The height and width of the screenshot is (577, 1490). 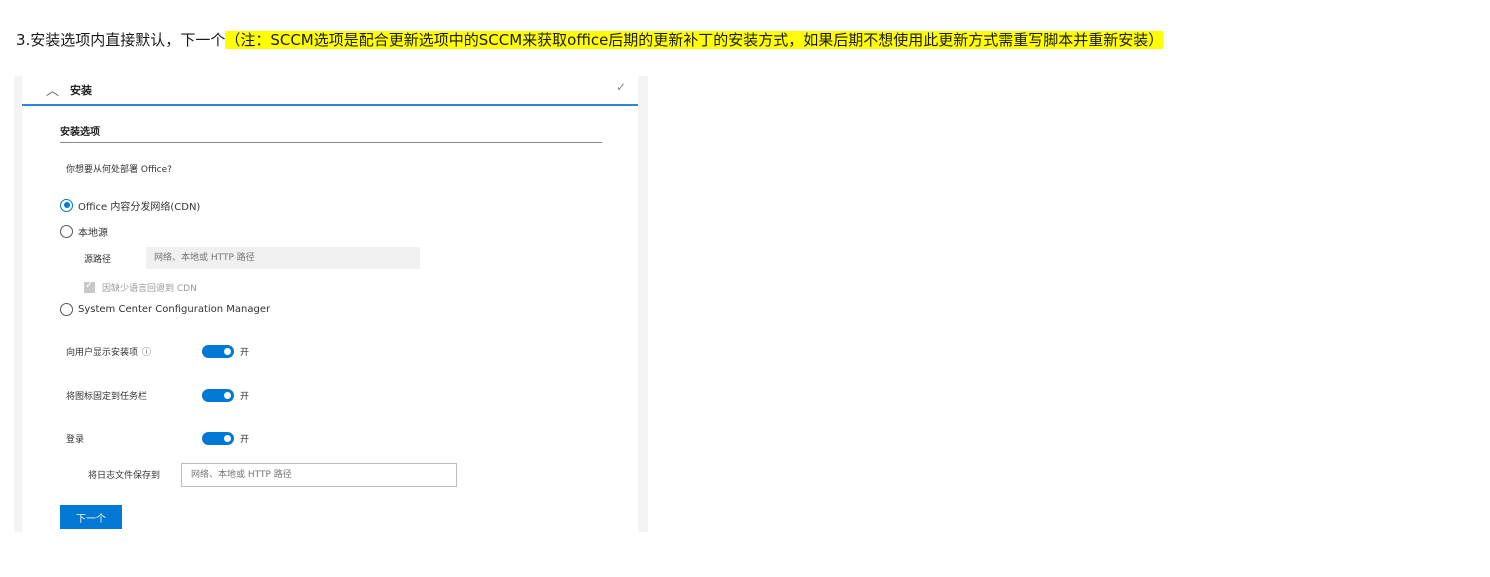 What do you see at coordinates (146, 351) in the screenshot?
I see `info-icon: ⓘ` at bounding box center [146, 351].